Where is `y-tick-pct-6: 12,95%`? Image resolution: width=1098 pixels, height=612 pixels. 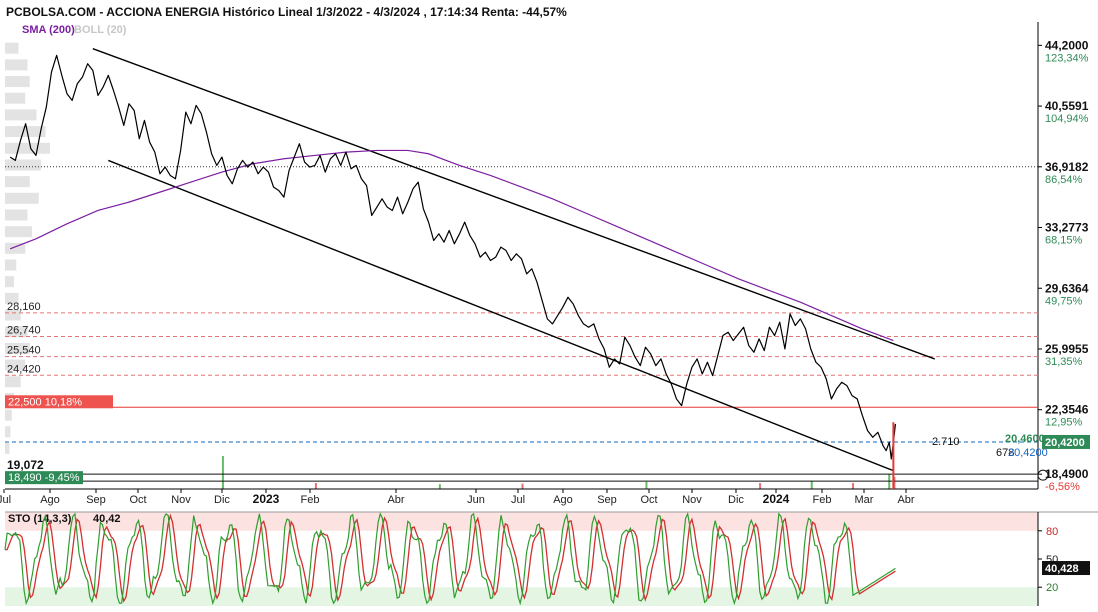
y-tick-pct-6: 12,95% is located at coordinates (1064, 423).